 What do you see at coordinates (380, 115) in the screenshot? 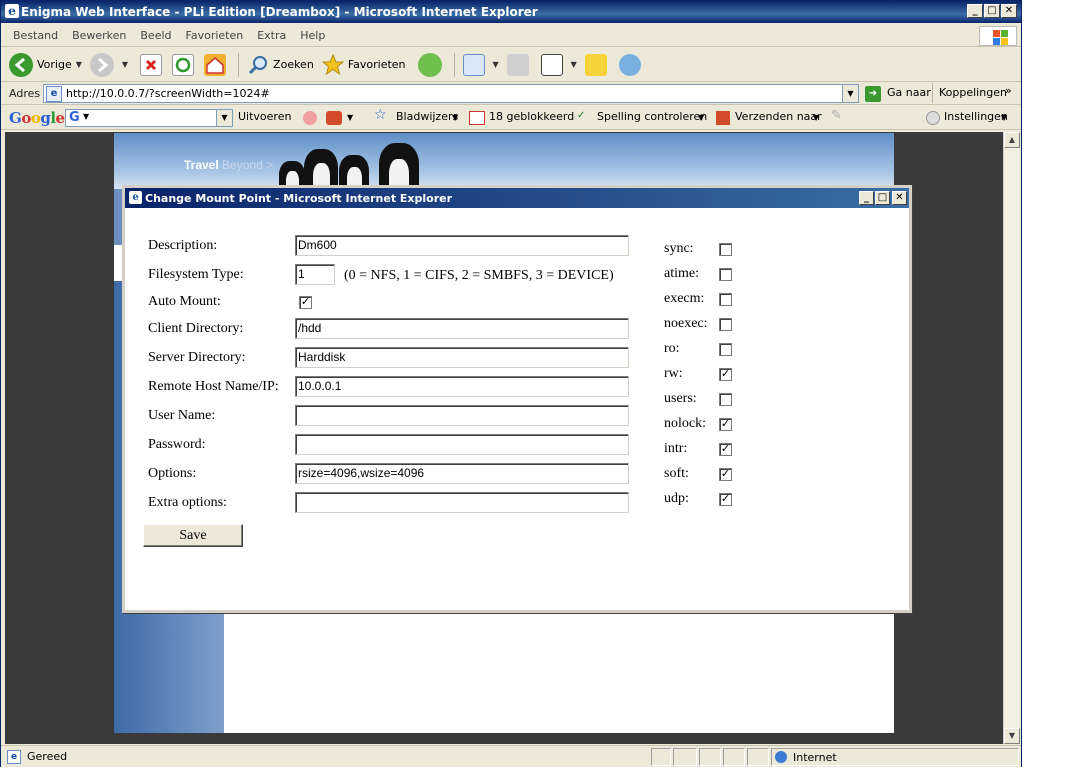
I see `bookmark-star-icon: ☆` at bounding box center [380, 115].